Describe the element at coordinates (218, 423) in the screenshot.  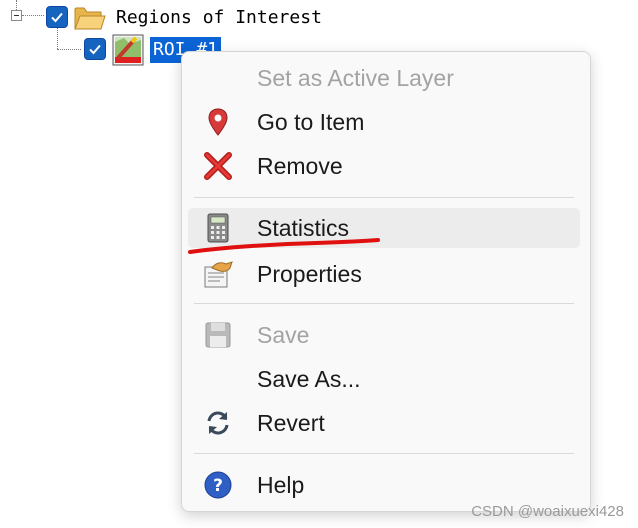
I see `refresh-icon` at that location.